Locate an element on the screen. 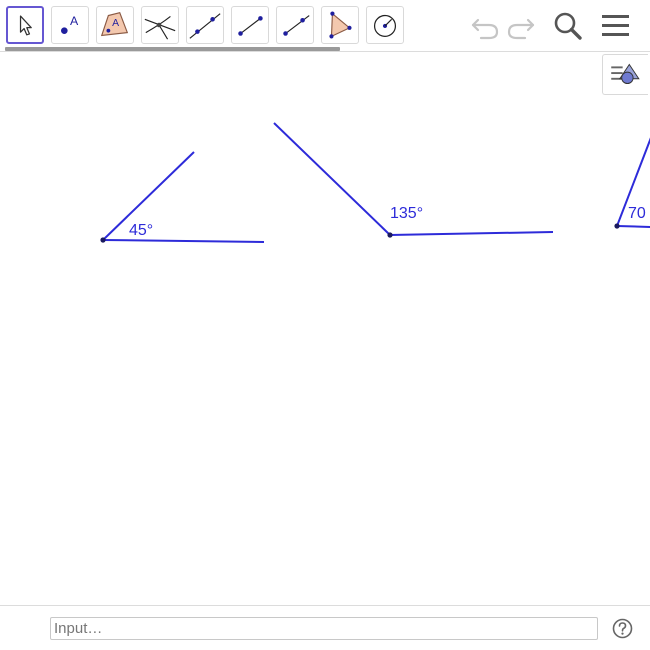 The width and height of the screenshot is (650, 650). redo-icon is located at coordinates (521, 29).